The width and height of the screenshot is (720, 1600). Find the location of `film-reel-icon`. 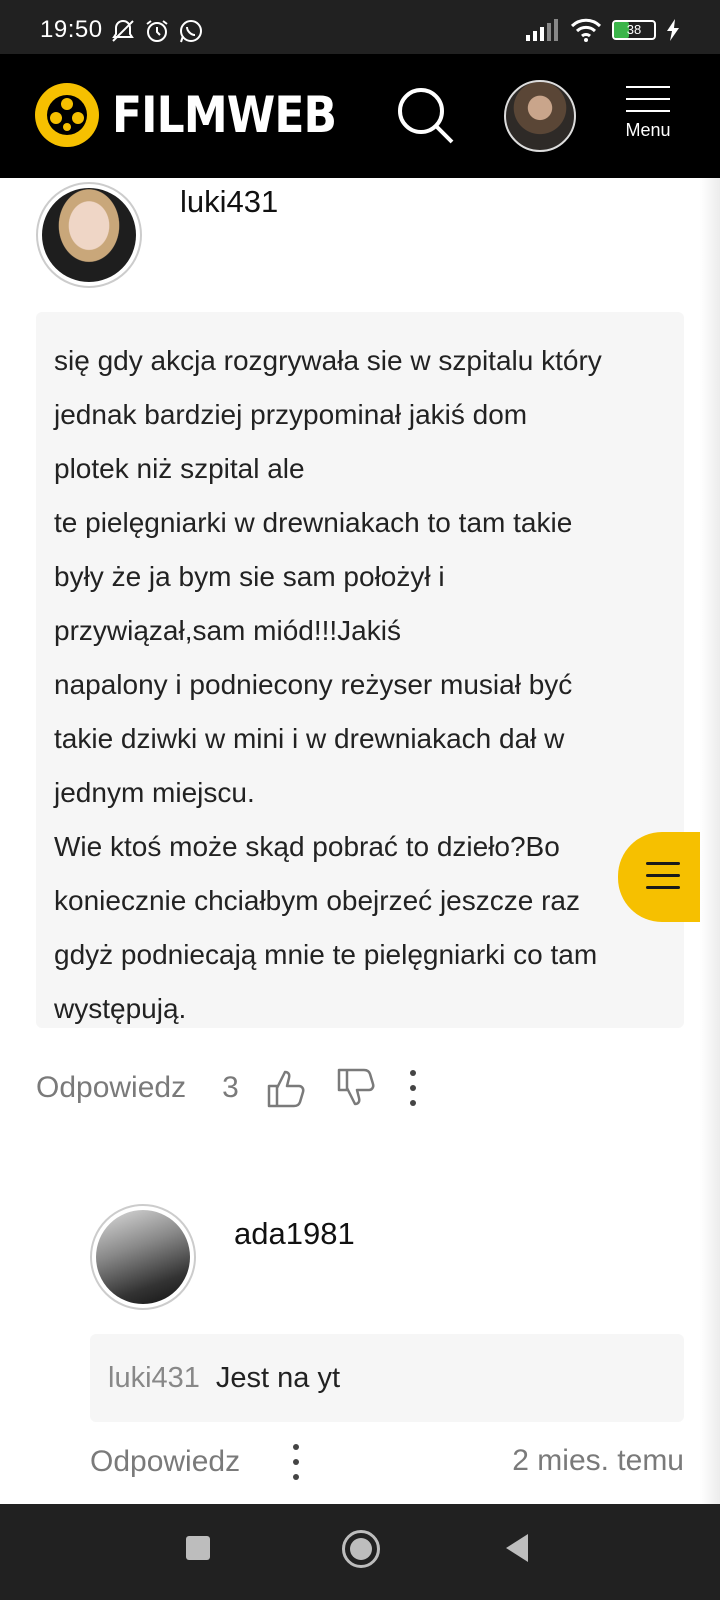

film-reel-icon is located at coordinates (67, 115).